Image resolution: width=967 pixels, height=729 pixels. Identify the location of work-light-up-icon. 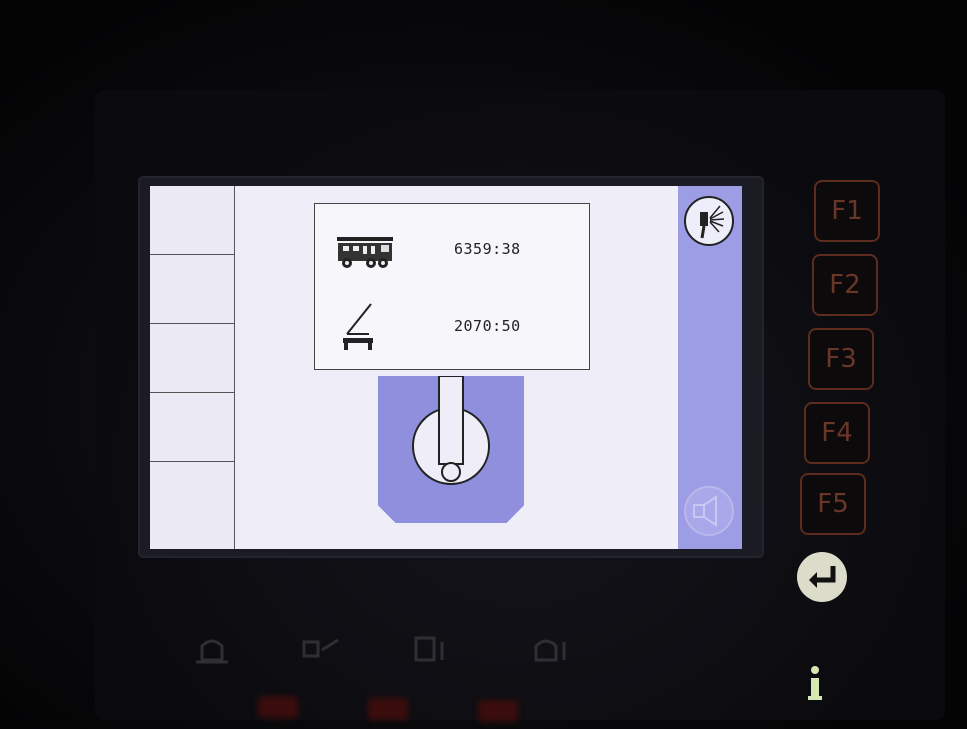
(432, 652).